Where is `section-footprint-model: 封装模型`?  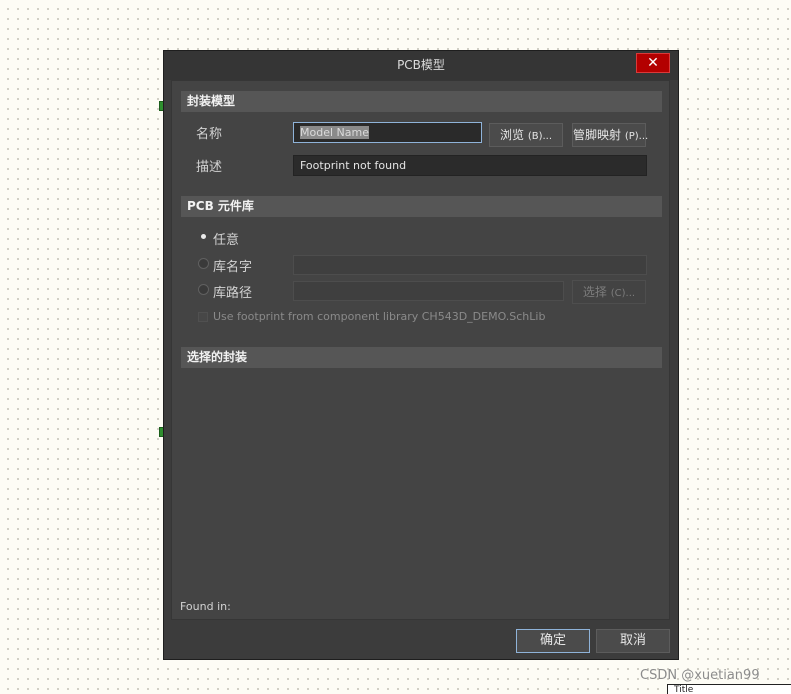 section-footprint-model: 封装模型 is located at coordinates (421, 101).